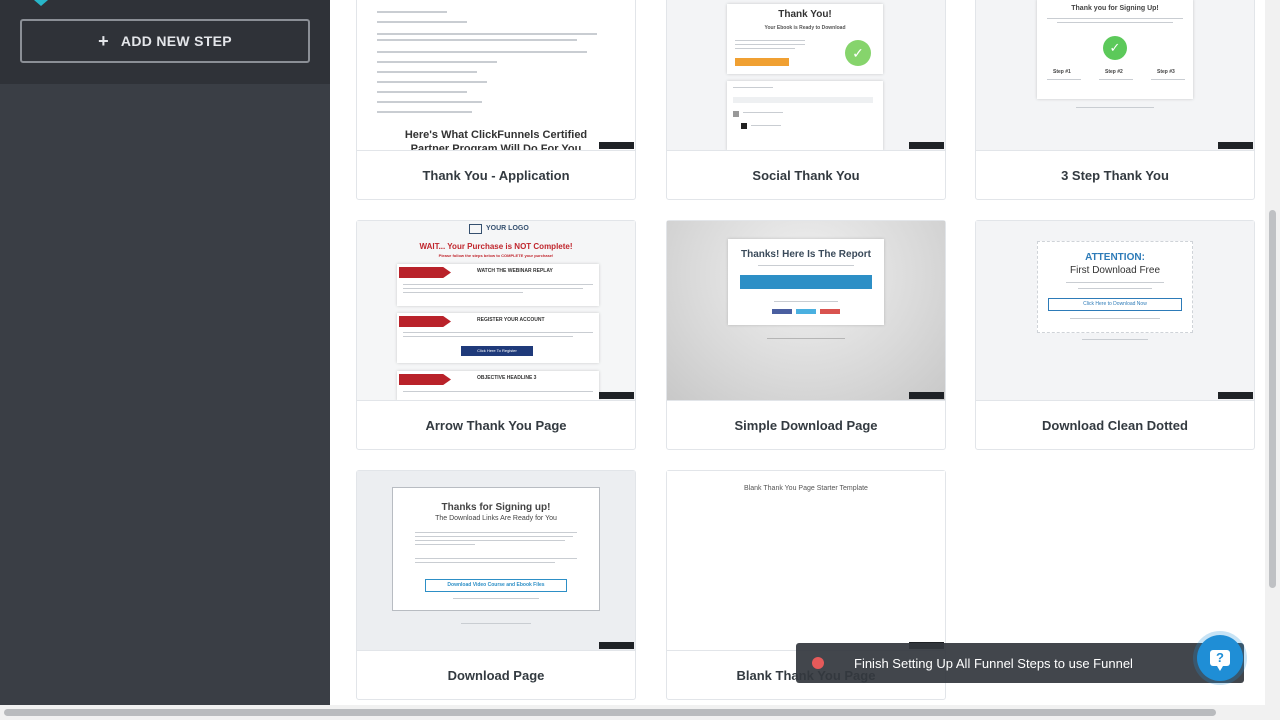 The image size is (1280, 720). I want to click on preview-button: Click Here to Download Now, so click(1115, 304).